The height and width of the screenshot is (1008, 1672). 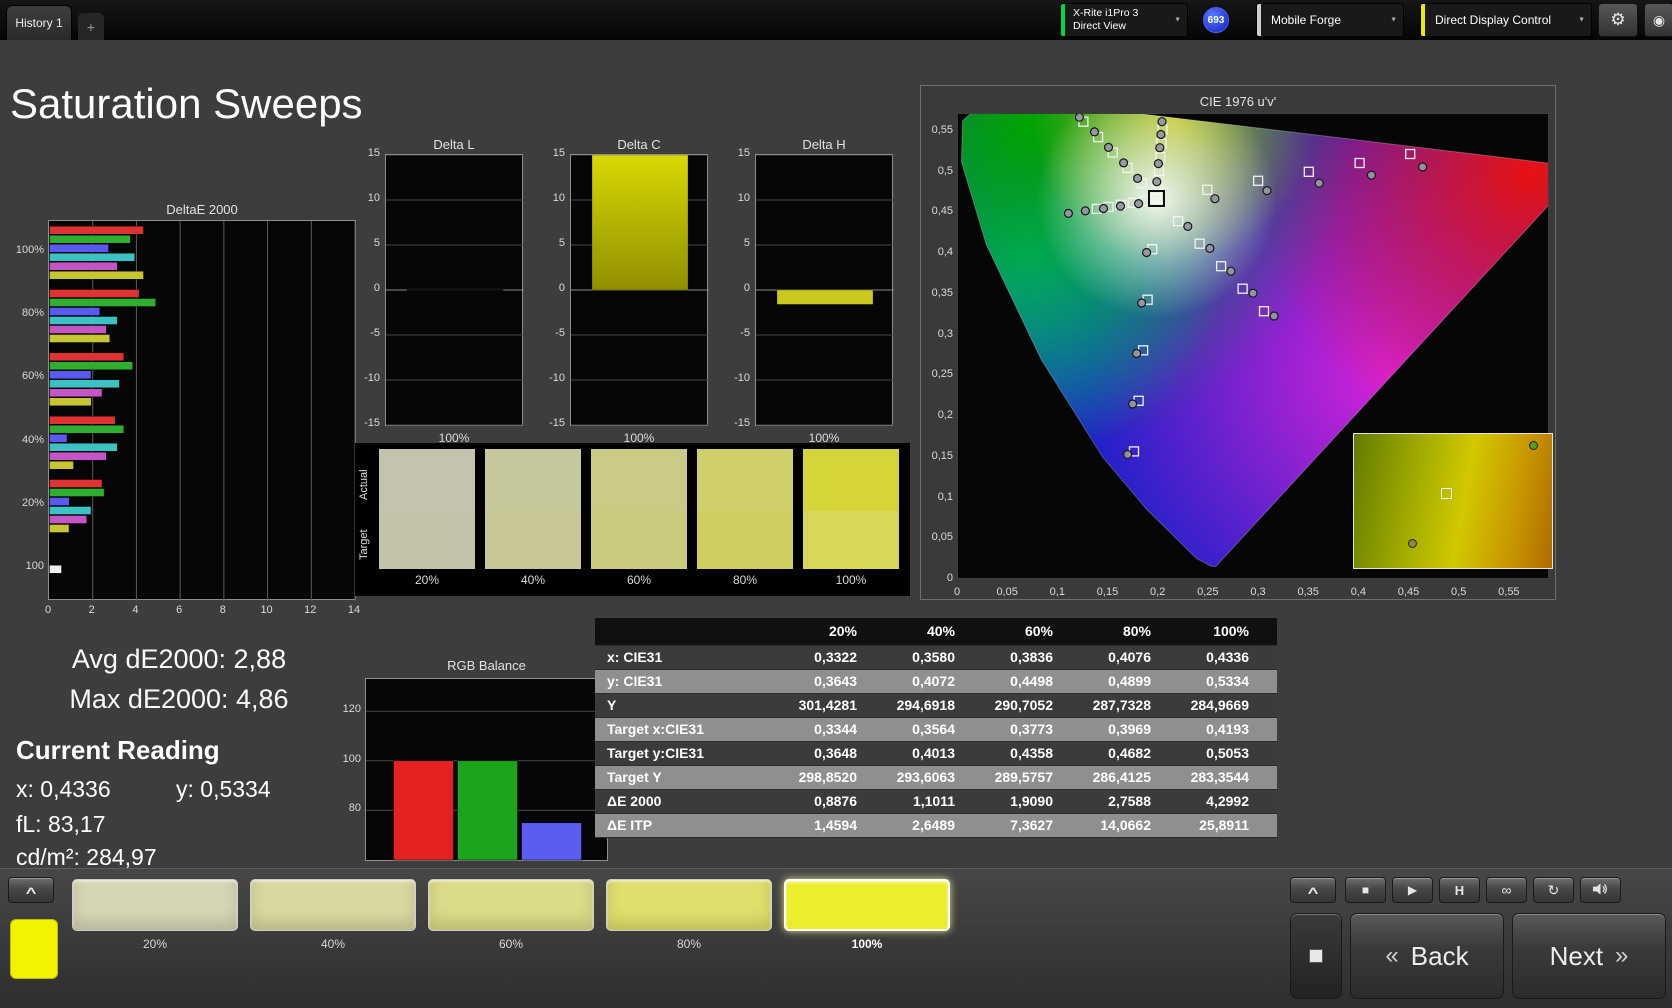 What do you see at coordinates (1107, 592) in the screenshot?
I see `cie-xtick: 0,15` at bounding box center [1107, 592].